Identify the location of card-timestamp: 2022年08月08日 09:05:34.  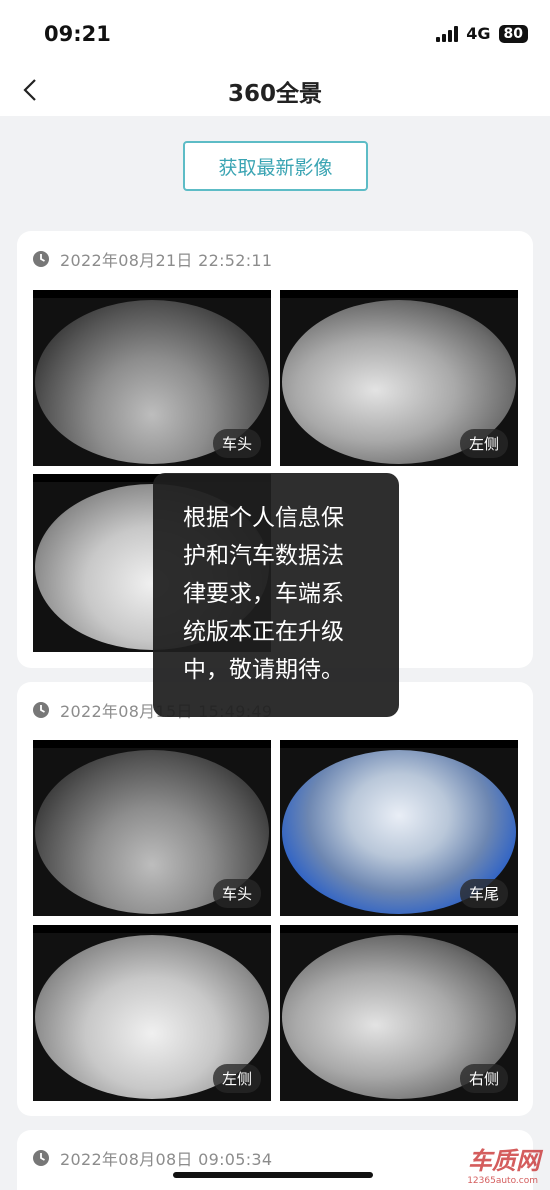
(166, 1159).